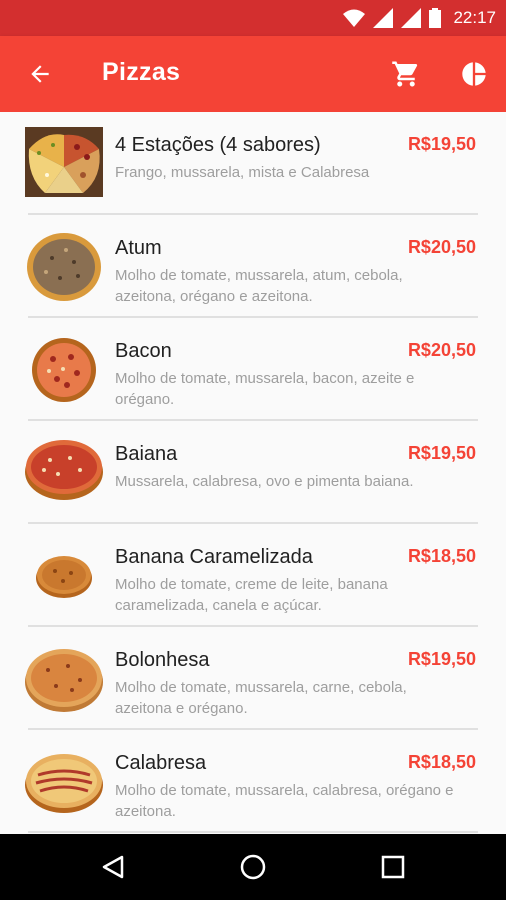 This screenshot has width=506, height=900. What do you see at coordinates (143, 351) in the screenshot?
I see `pizza-name: Bacon` at bounding box center [143, 351].